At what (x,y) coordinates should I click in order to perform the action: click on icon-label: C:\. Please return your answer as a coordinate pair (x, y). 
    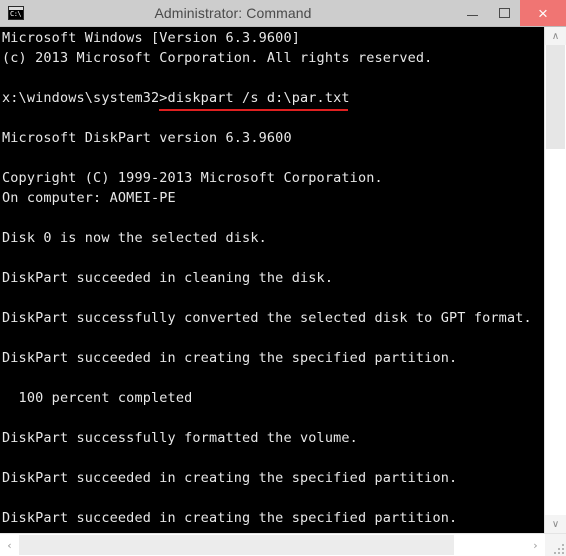
    Looking at the image, I should click on (16, 14).